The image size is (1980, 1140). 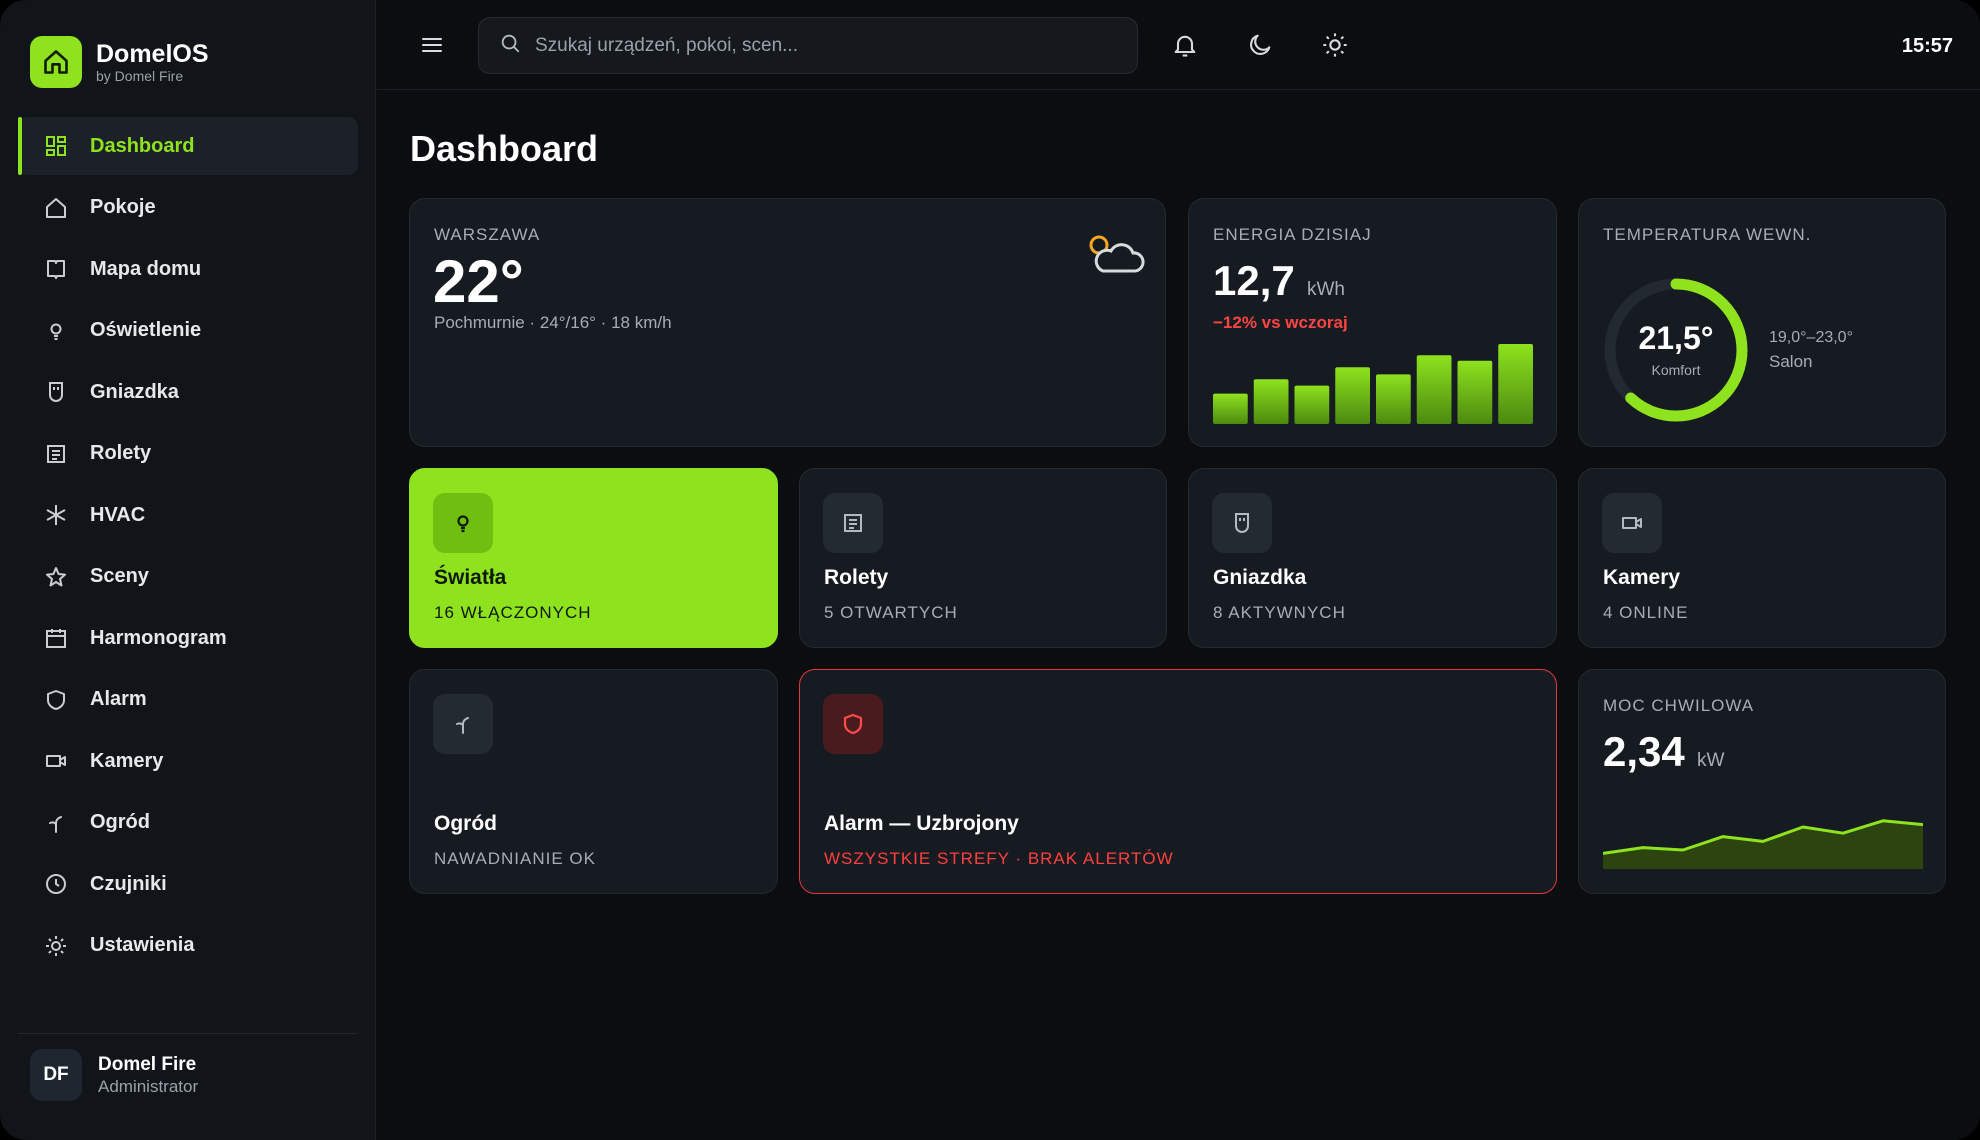 I want to click on energy-unit: kWh, so click(x=1326, y=289).